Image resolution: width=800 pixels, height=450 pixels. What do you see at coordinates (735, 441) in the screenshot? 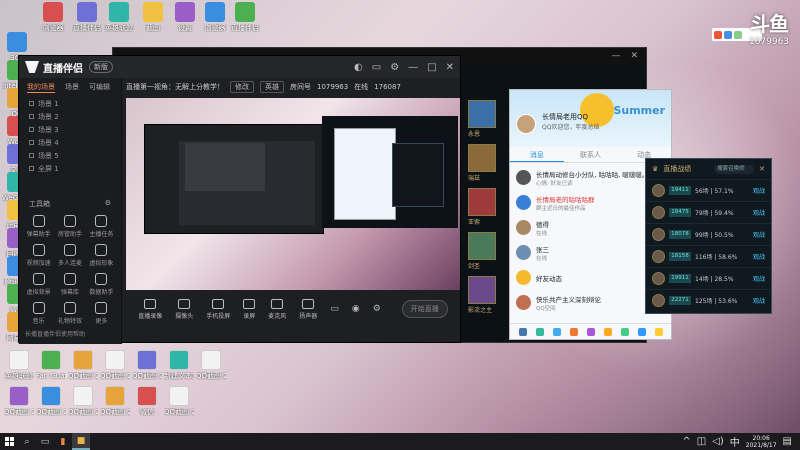
I see `ime-icon: 中` at bounding box center [735, 441].